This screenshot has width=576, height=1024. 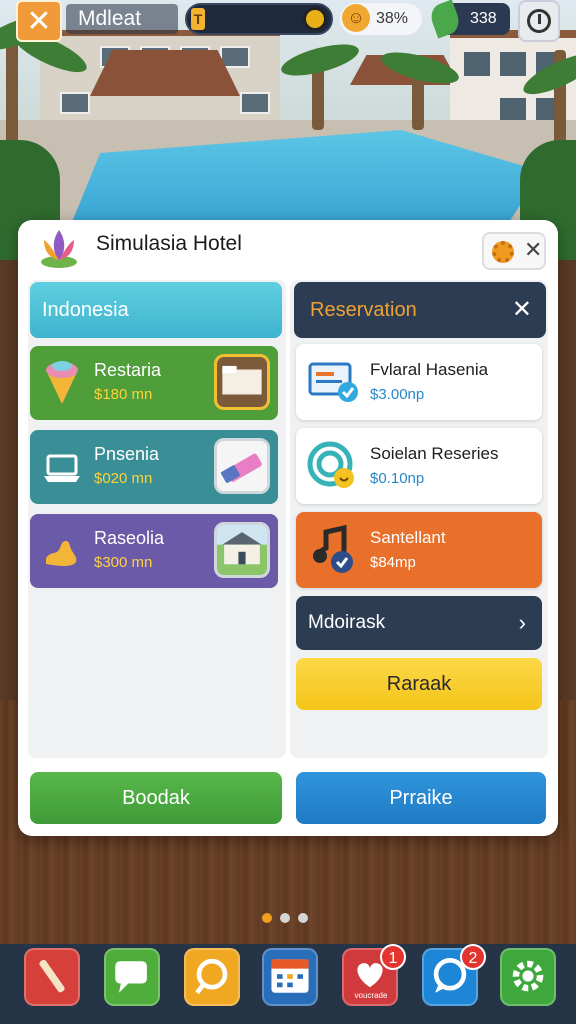 What do you see at coordinates (419, 382) in the screenshot?
I see `reservation-item-1: Fvlaral Hasenia $3.00np` at bounding box center [419, 382].